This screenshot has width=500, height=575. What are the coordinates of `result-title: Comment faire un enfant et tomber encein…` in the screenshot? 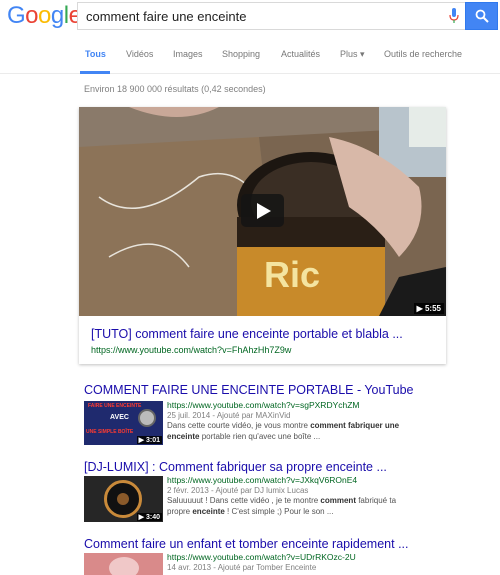 It's located at (289, 544).